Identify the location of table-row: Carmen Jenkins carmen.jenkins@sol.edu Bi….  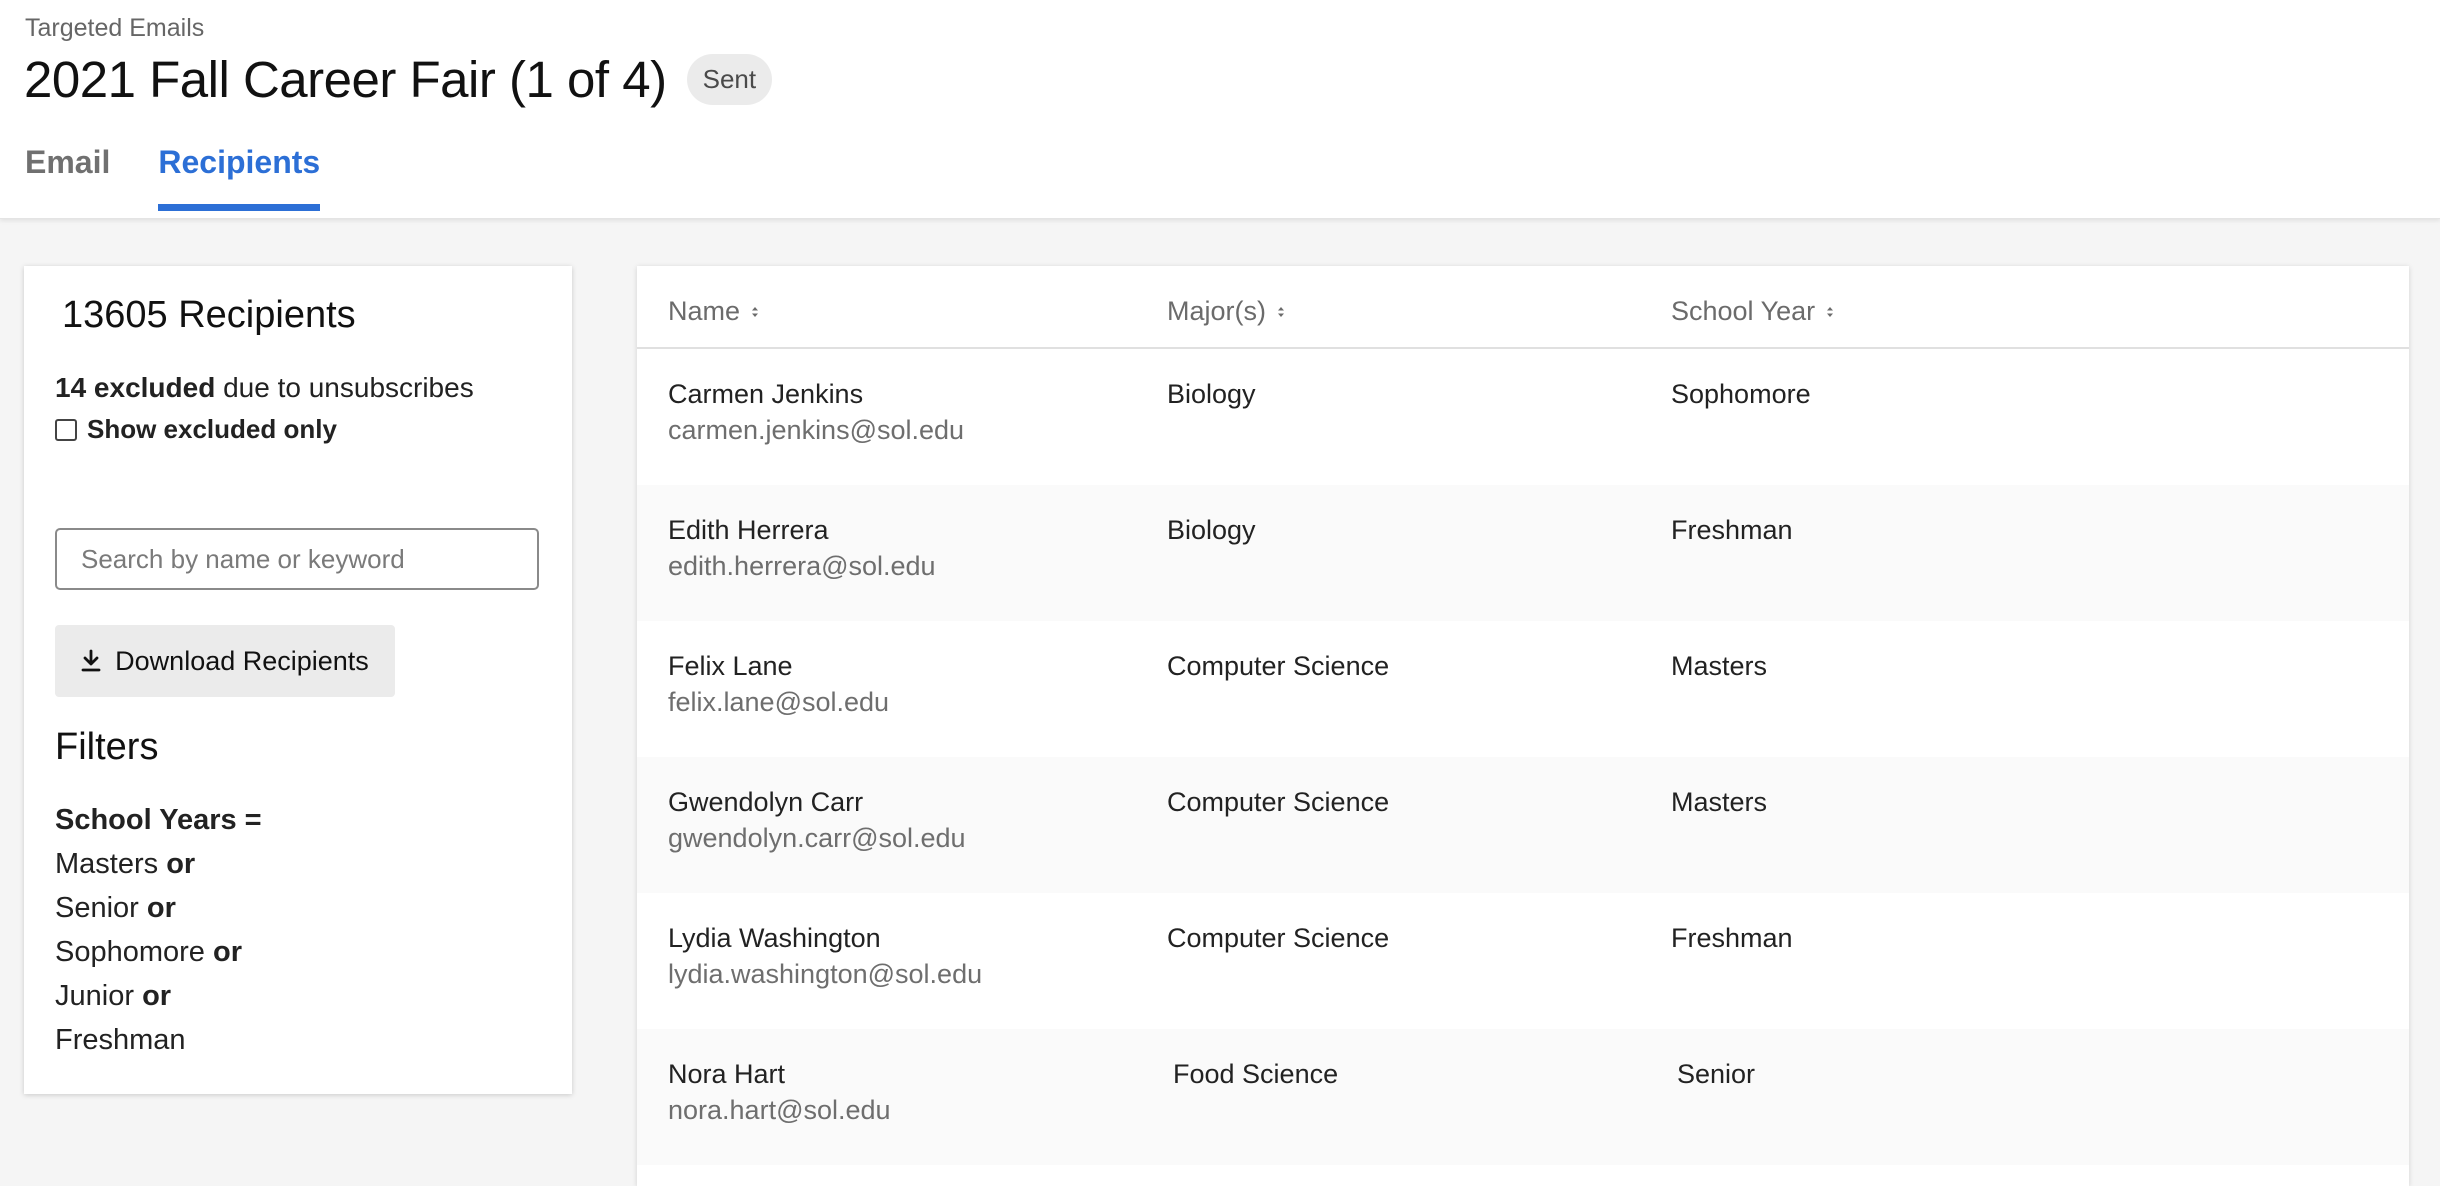
(1523, 417).